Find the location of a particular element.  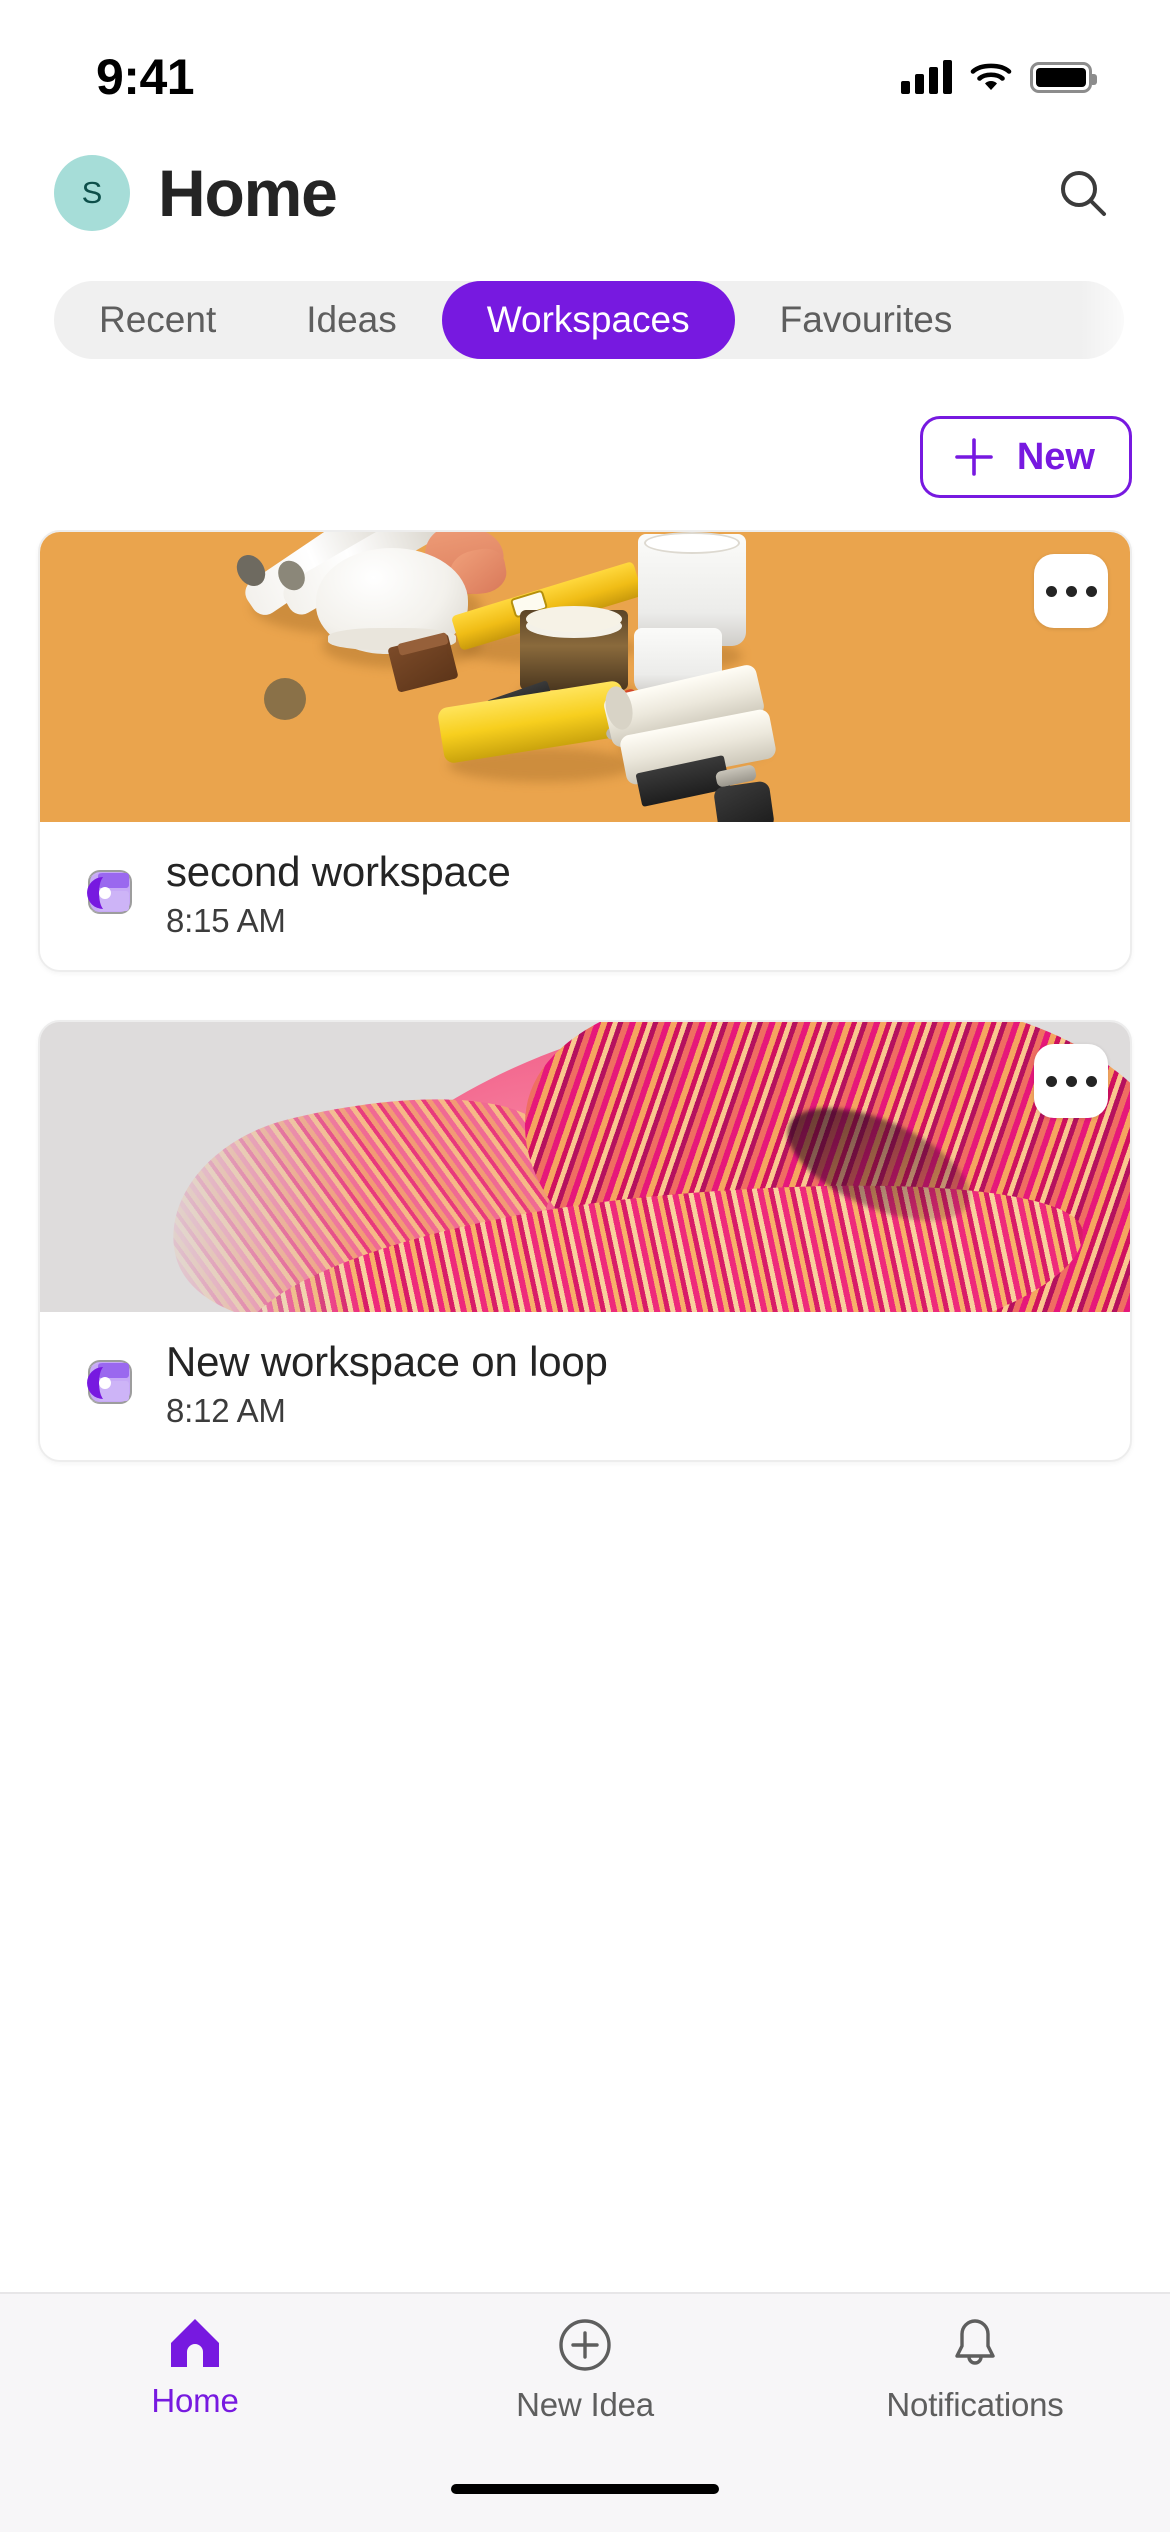

workspace-title: second workspace is located at coordinates (338, 871).